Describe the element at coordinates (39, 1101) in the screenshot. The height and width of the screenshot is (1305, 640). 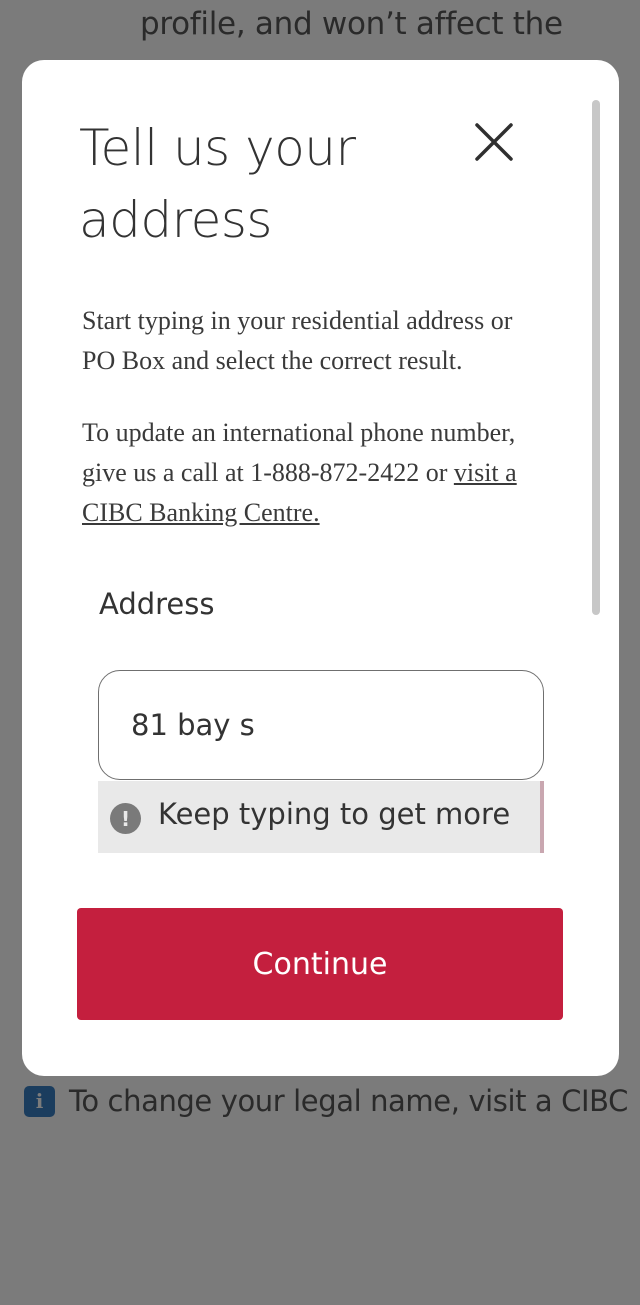
I see `info-icon: i` at that location.